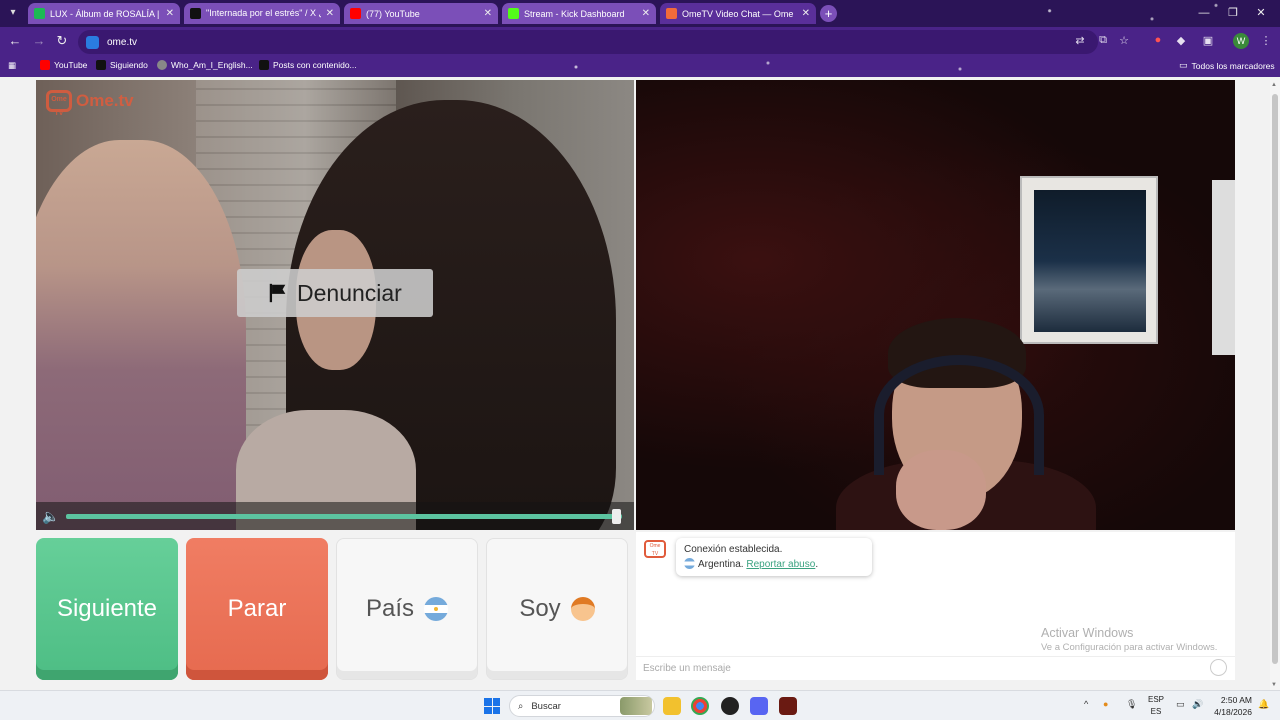 Image resolution: width=1280 pixels, height=720 pixels. What do you see at coordinates (92, 42) in the screenshot?
I see `site-info-icon` at bounding box center [92, 42].